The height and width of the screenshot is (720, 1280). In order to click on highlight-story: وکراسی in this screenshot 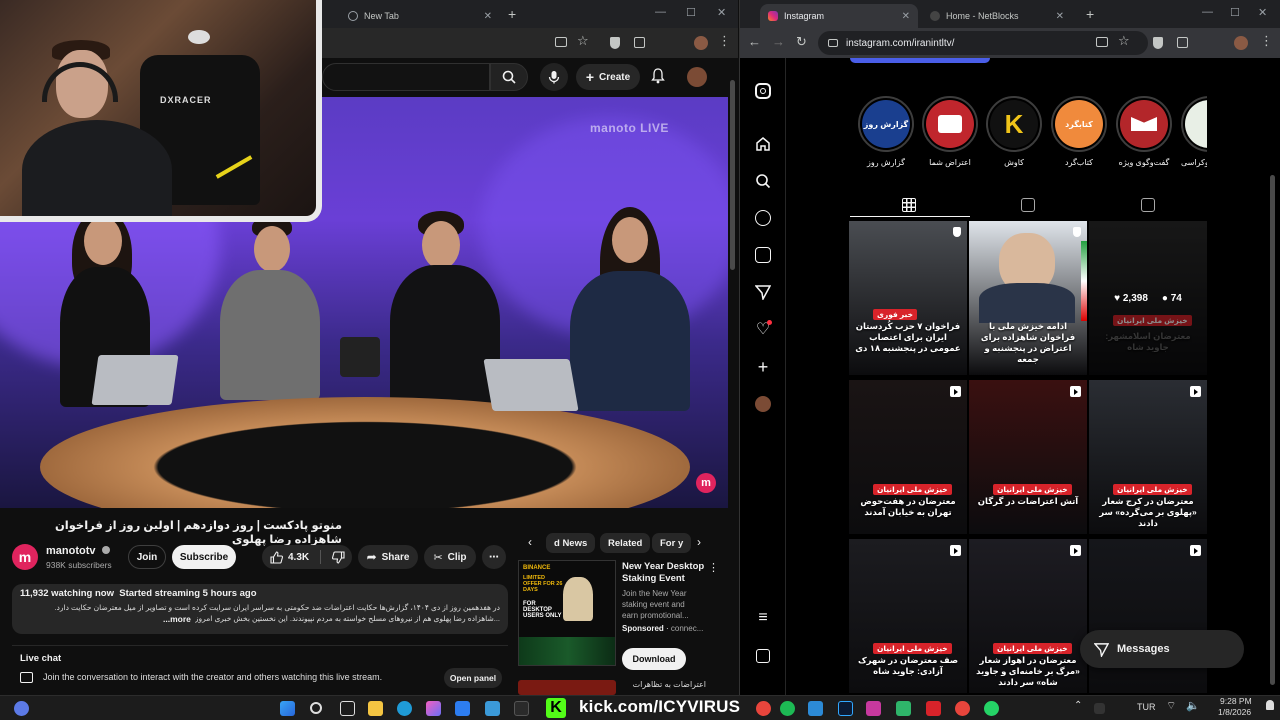, I will do `click(1194, 136)`.